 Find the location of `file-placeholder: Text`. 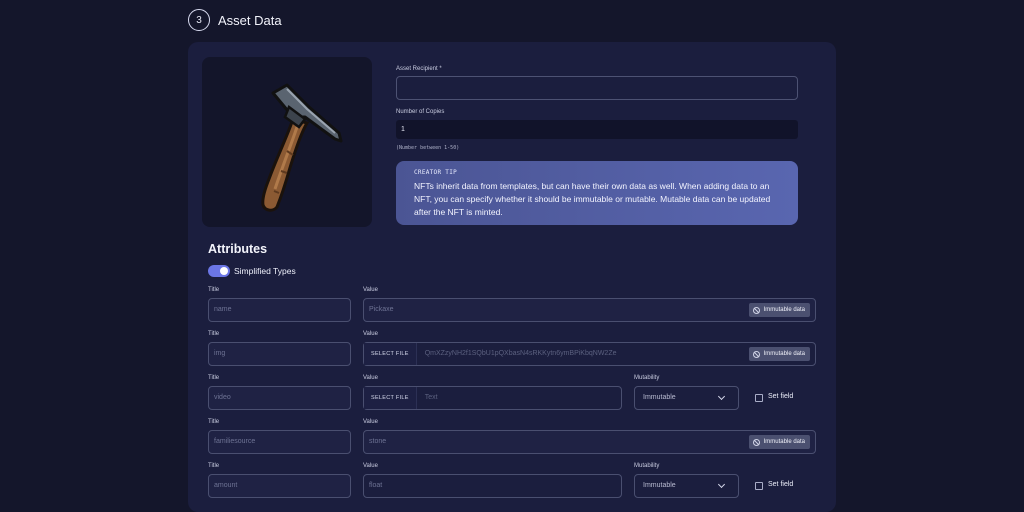

file-placeholder: Text is located at coordinates (431, 397).